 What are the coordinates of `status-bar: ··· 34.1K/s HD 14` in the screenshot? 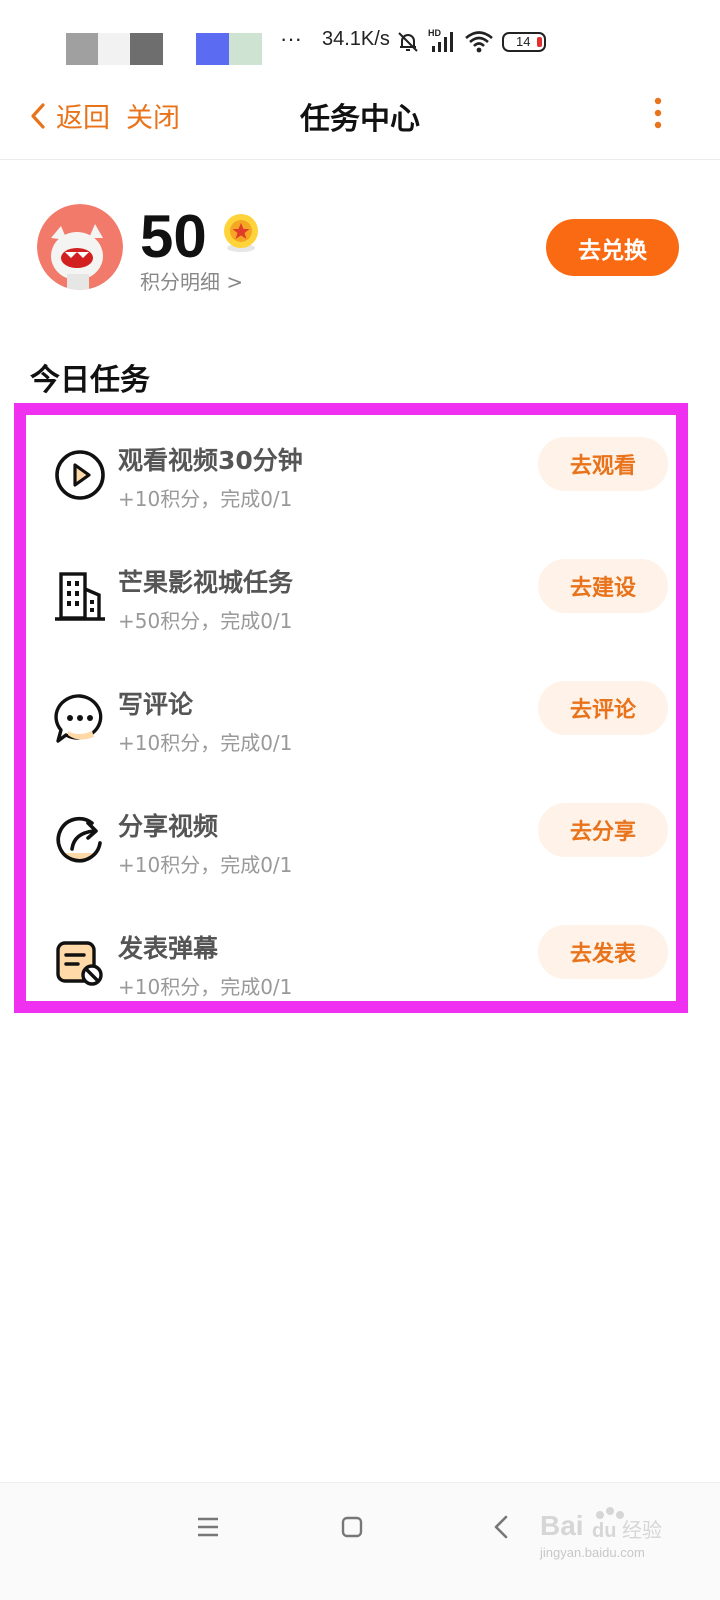 It's located at (360, 43).